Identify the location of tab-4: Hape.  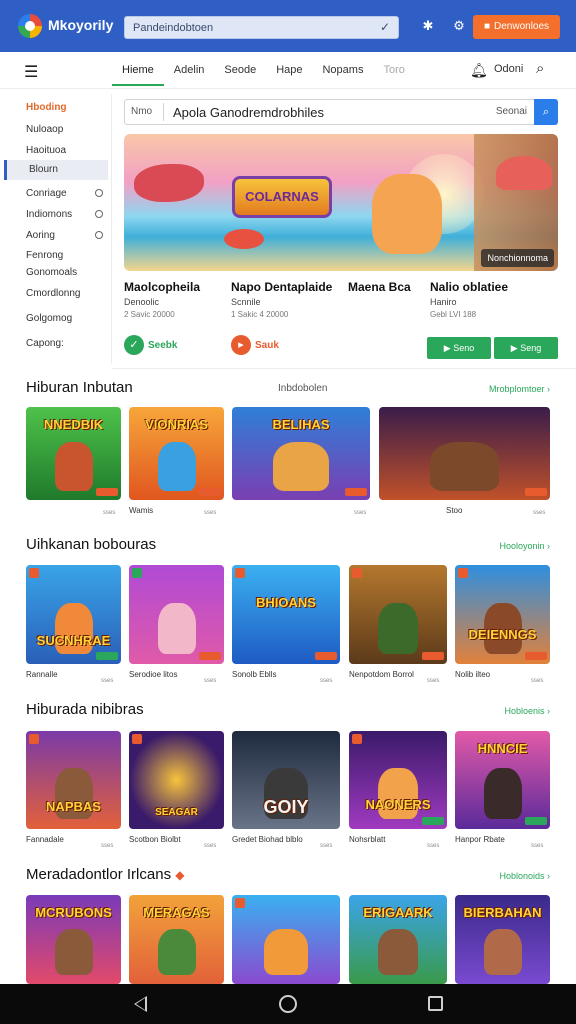
(289, 71).